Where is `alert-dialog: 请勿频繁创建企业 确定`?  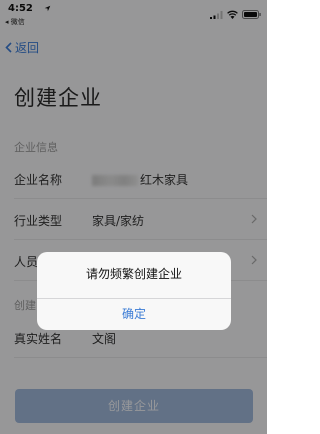 alert-dialog: 请勿频繁创建企业 确定 is located at coordinates (134, 291).